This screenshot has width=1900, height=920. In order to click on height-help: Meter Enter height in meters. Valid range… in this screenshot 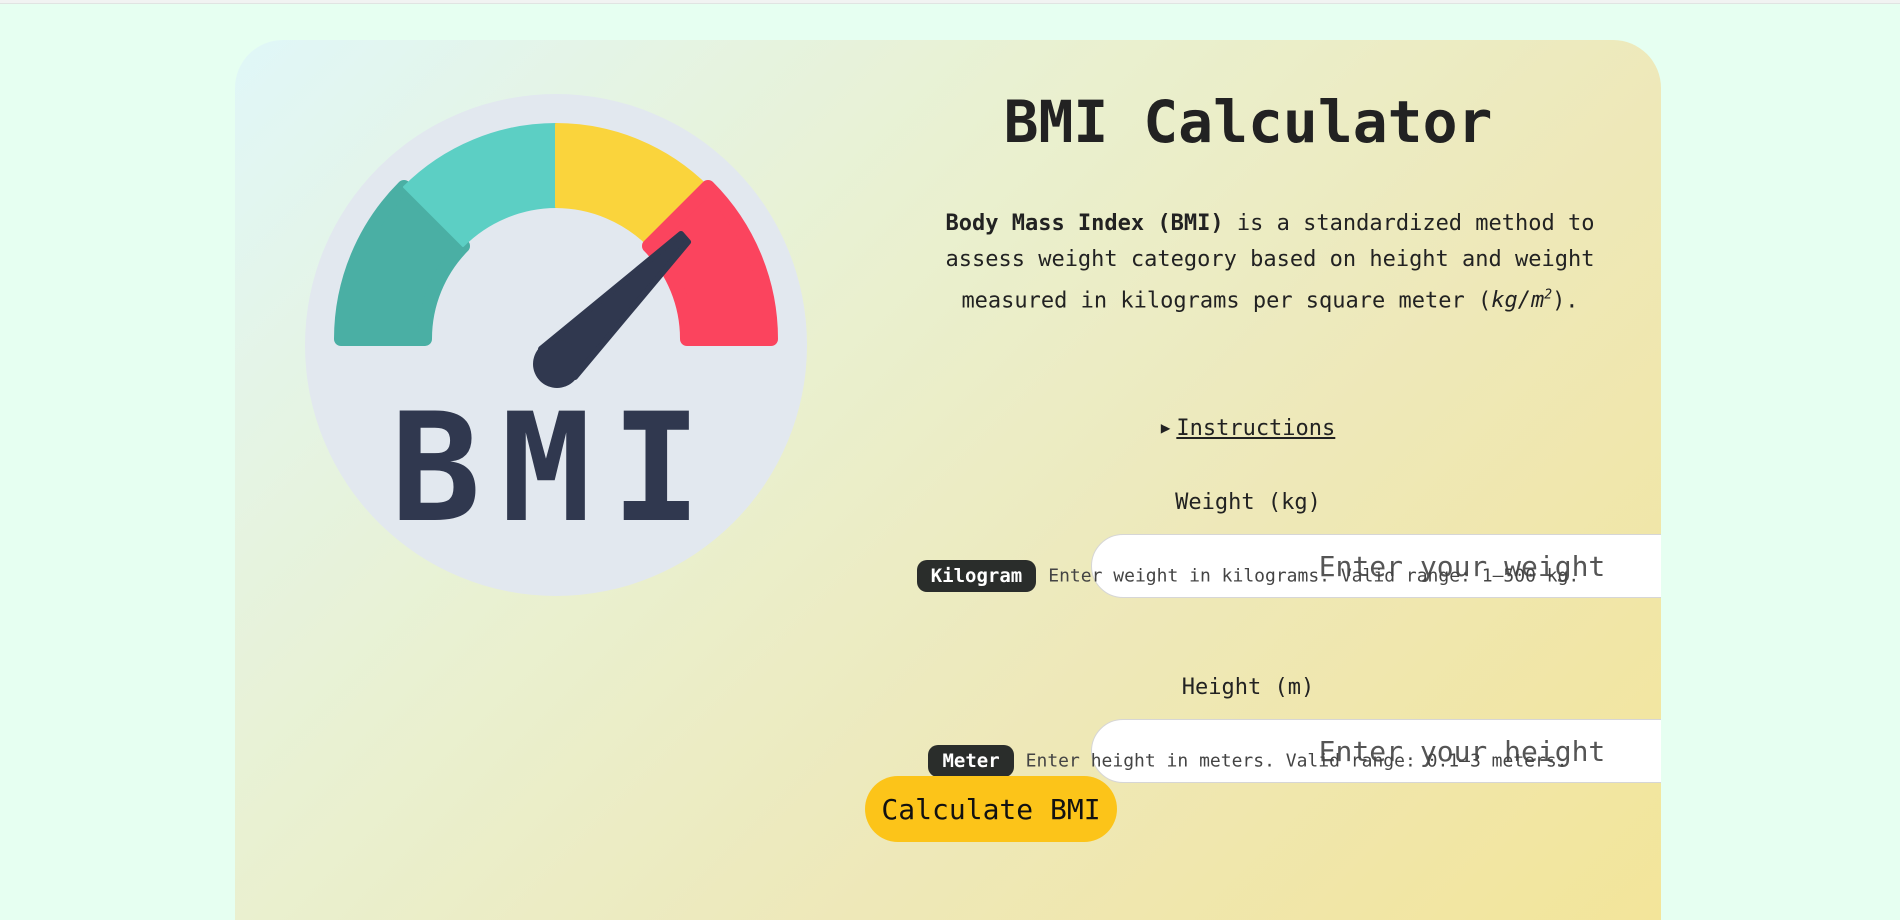, I will do `click(1248, 761)`.